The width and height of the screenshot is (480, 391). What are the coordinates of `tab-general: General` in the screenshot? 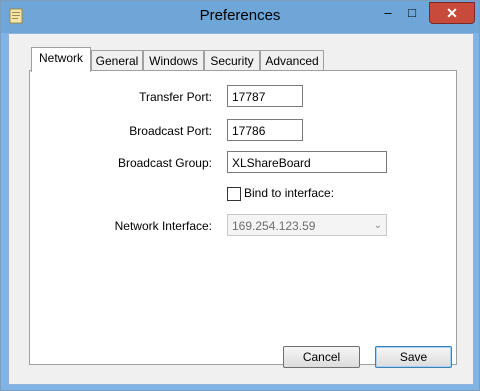 It's located at (117, 60).